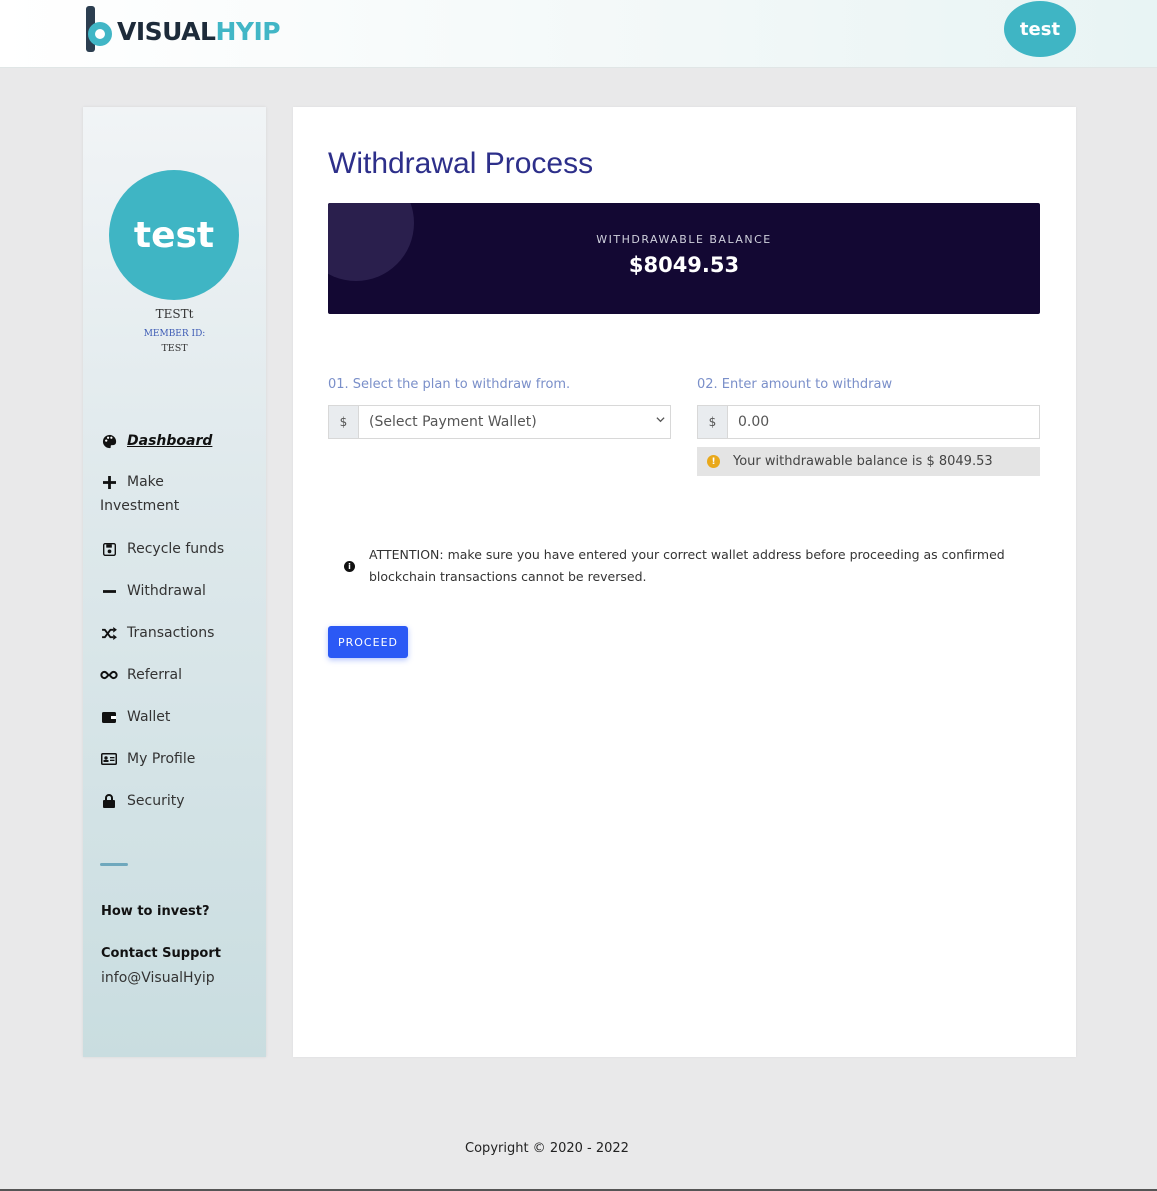  I want to click on amount-input: 0.00, so click(883, 422).